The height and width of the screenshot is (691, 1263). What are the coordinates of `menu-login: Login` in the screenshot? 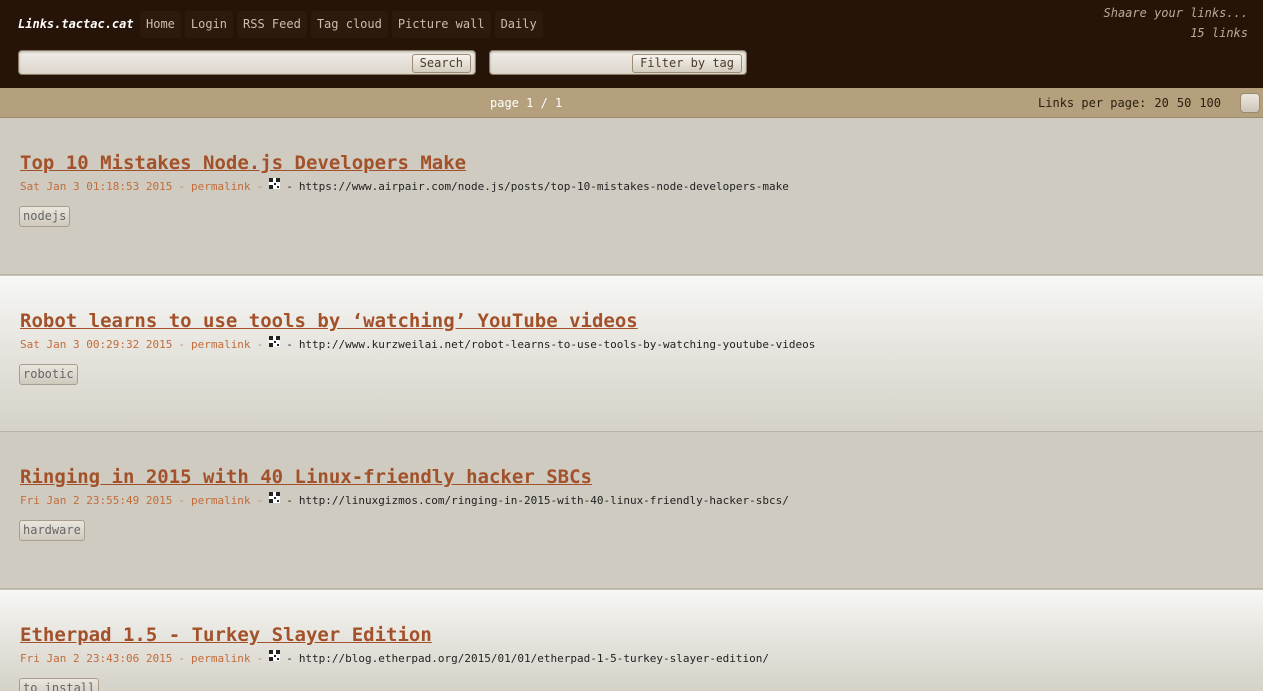 It's located at (209, 24).